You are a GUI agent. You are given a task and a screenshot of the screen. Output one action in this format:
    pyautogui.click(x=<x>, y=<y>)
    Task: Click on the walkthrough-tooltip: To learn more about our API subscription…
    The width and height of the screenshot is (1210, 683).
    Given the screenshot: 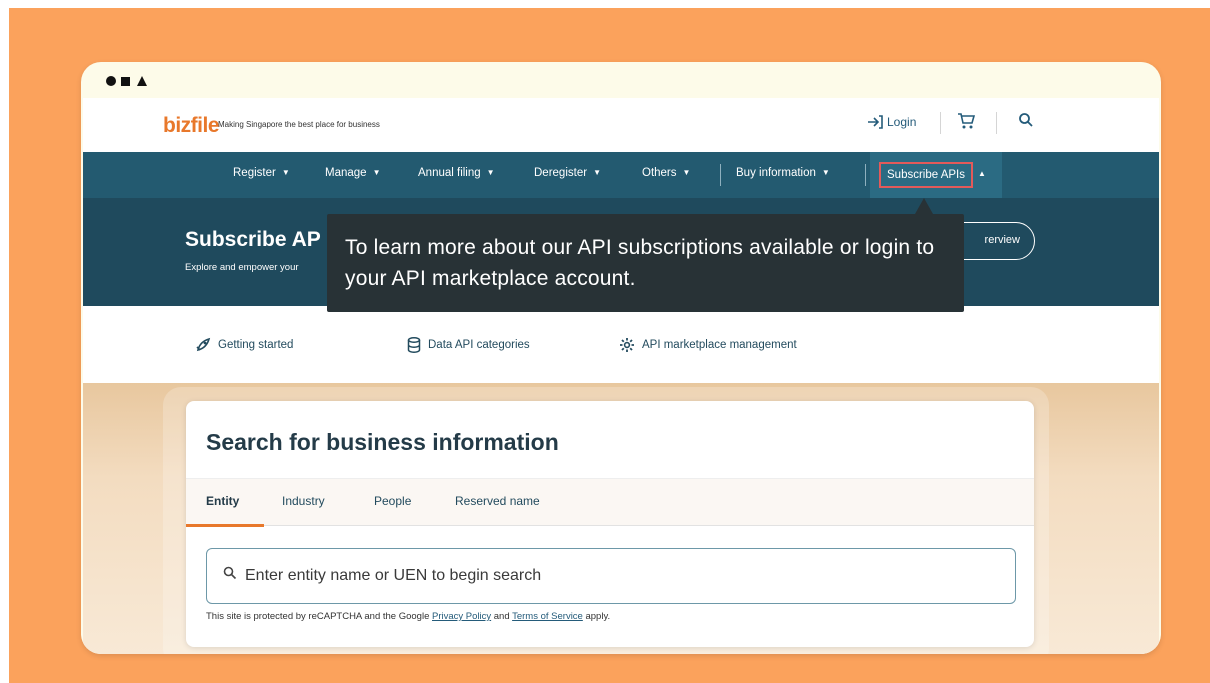 What is the action you would take?
    pyautogui.click(x=645, y=263)
    